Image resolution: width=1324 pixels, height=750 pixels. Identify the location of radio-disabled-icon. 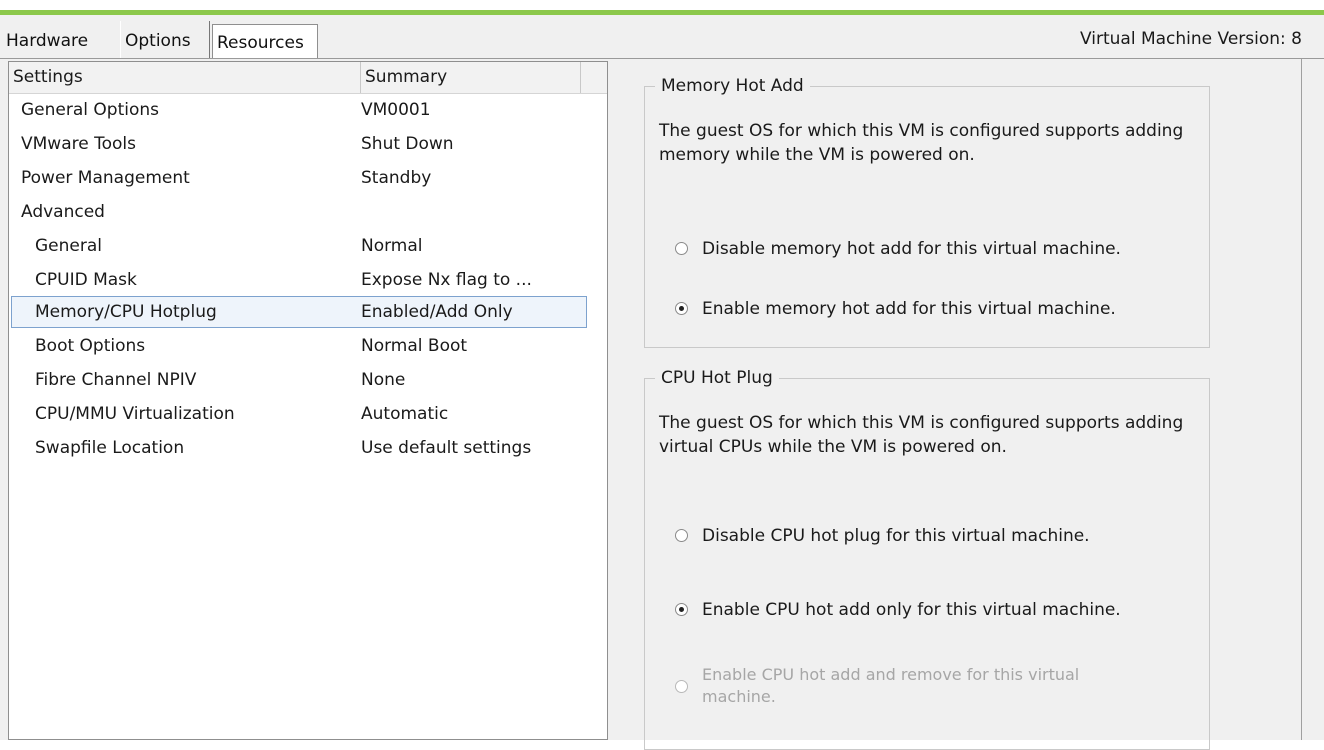
(681, 686).